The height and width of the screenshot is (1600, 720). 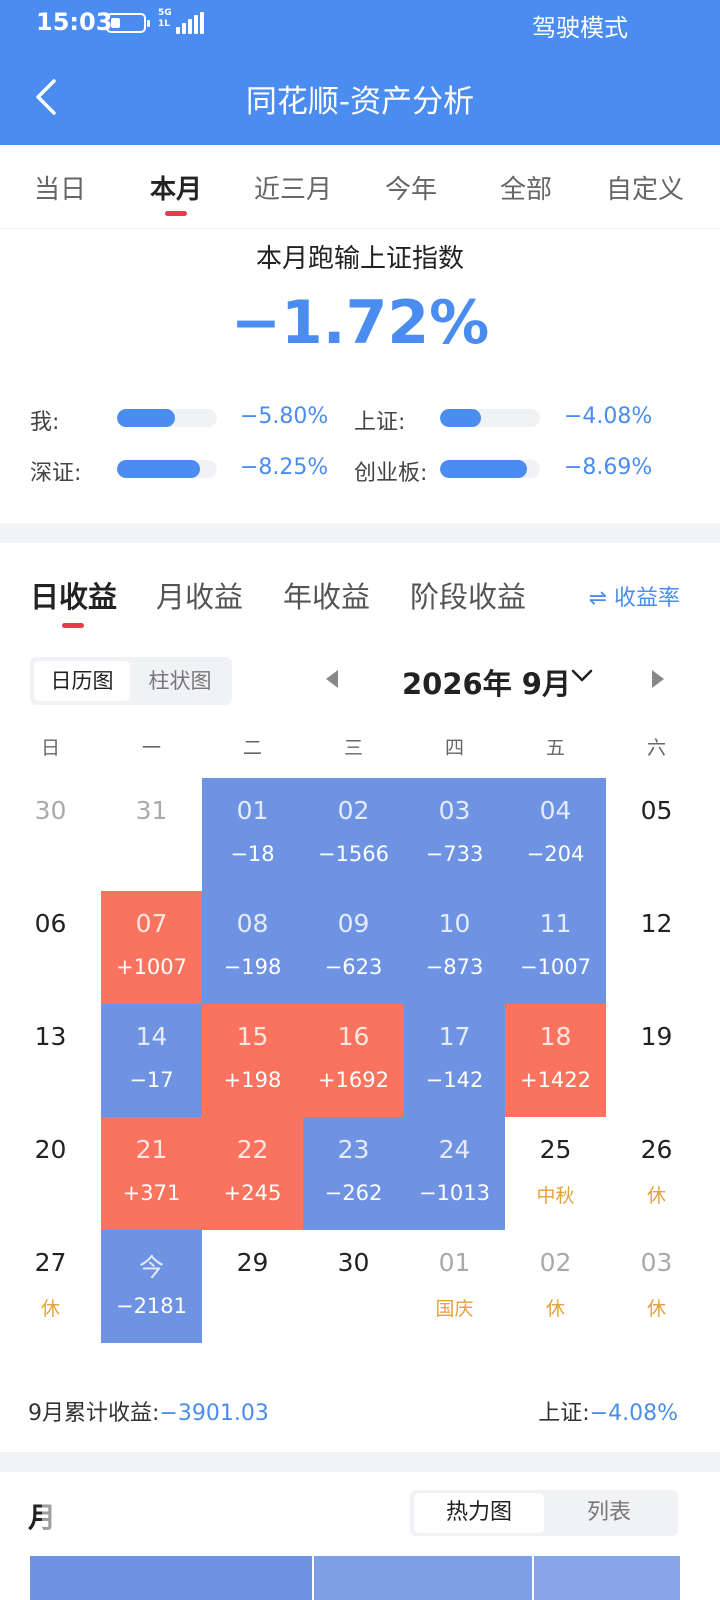 What do you see at coordinates (353, 1060) in the screenshot?
I see `calendar-day: 16 +1692` at bounding box center [353, 1060].